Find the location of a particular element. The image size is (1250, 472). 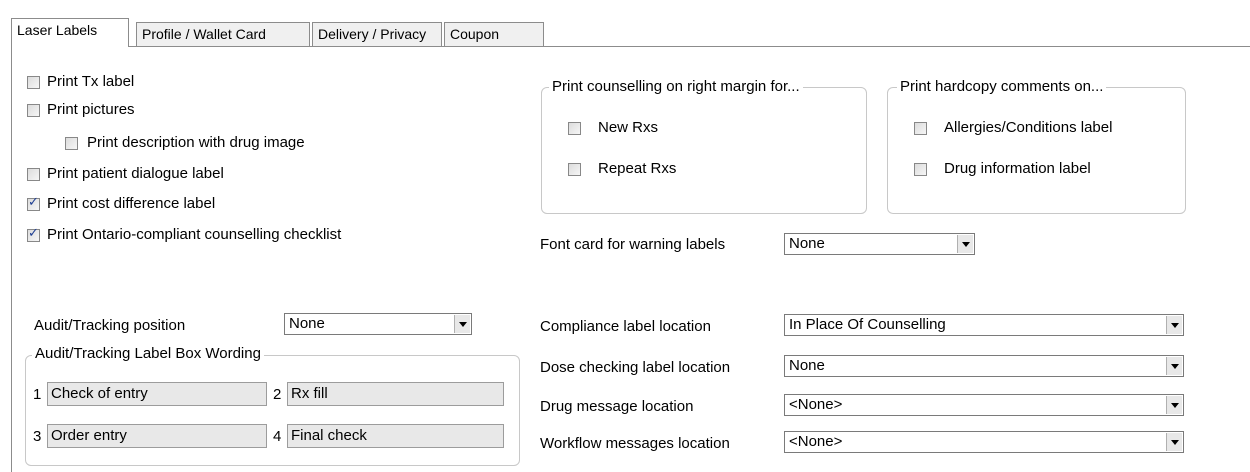

audit-position-dropdown: None is located at coordinates (378, 324).